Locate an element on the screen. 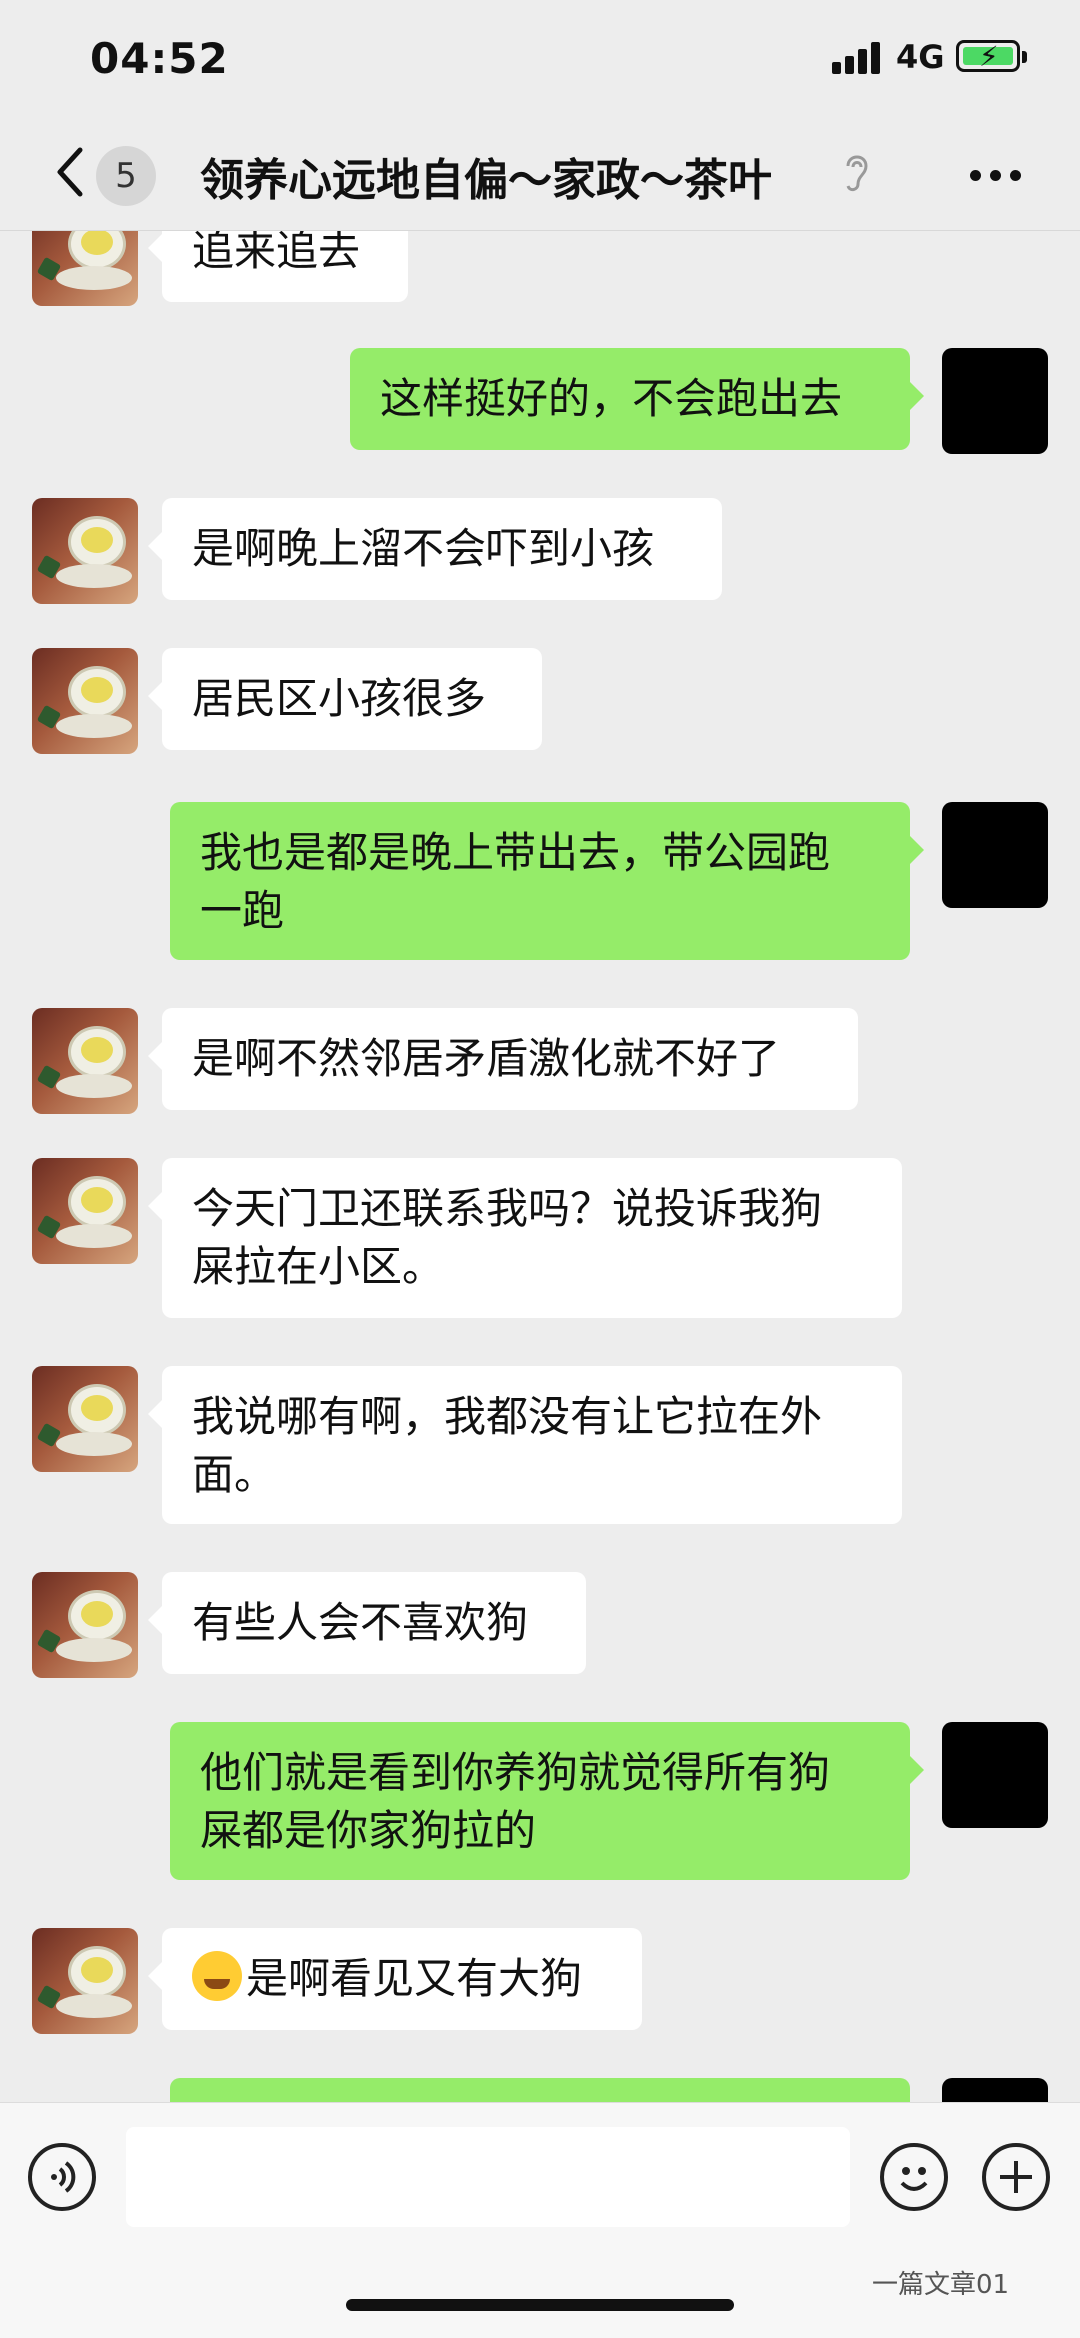 This screenshot has height=2338, width=1080. message-bubble: 他们就是看到你养狗就觉得所有狗 屎都是你家狗拉的 is located at coordinates (547, 1801).